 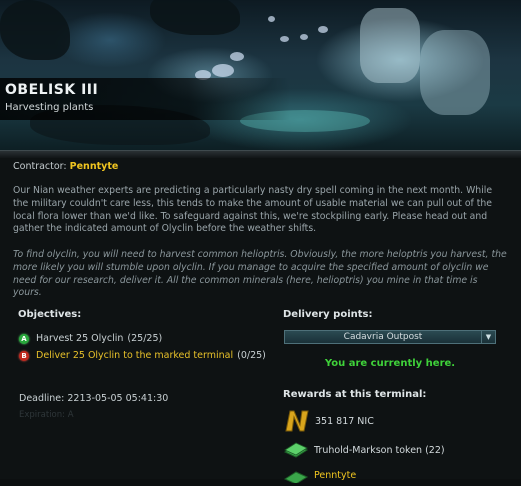 What do you see at coordinates (379, 450) in the screenshot?
I see `reward-label: Truhold-Markson token (22)` at bounding box center [379, 450].